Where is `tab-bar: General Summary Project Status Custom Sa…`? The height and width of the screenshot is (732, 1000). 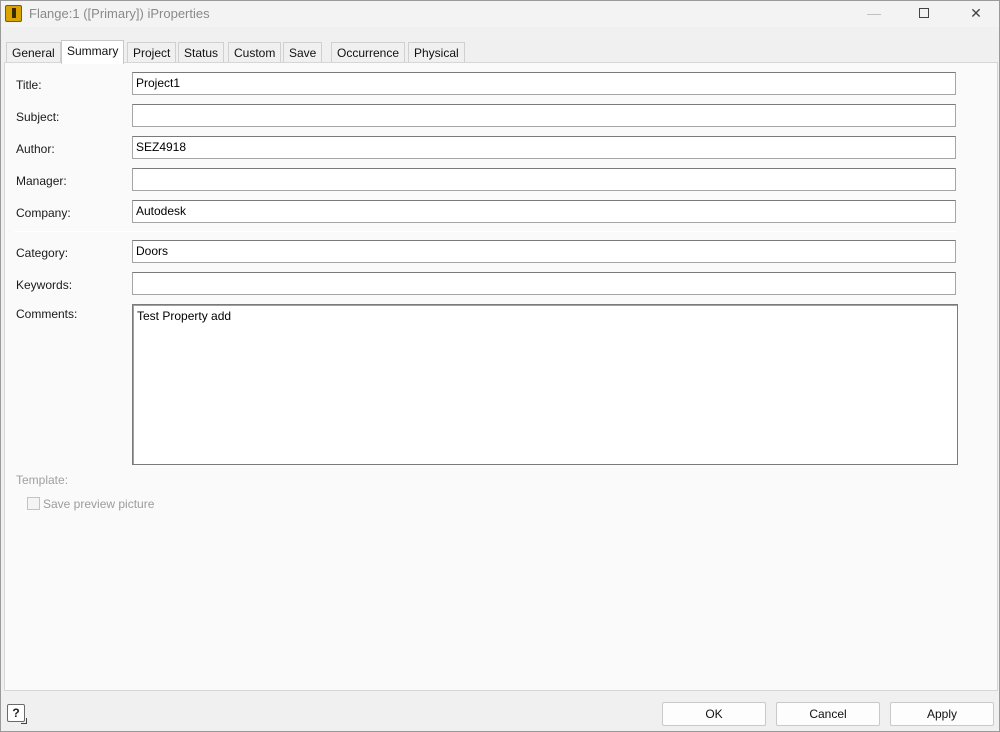
tab-bar: General Summary Project Status Custom Sa… is located at coordinates (501, 52).